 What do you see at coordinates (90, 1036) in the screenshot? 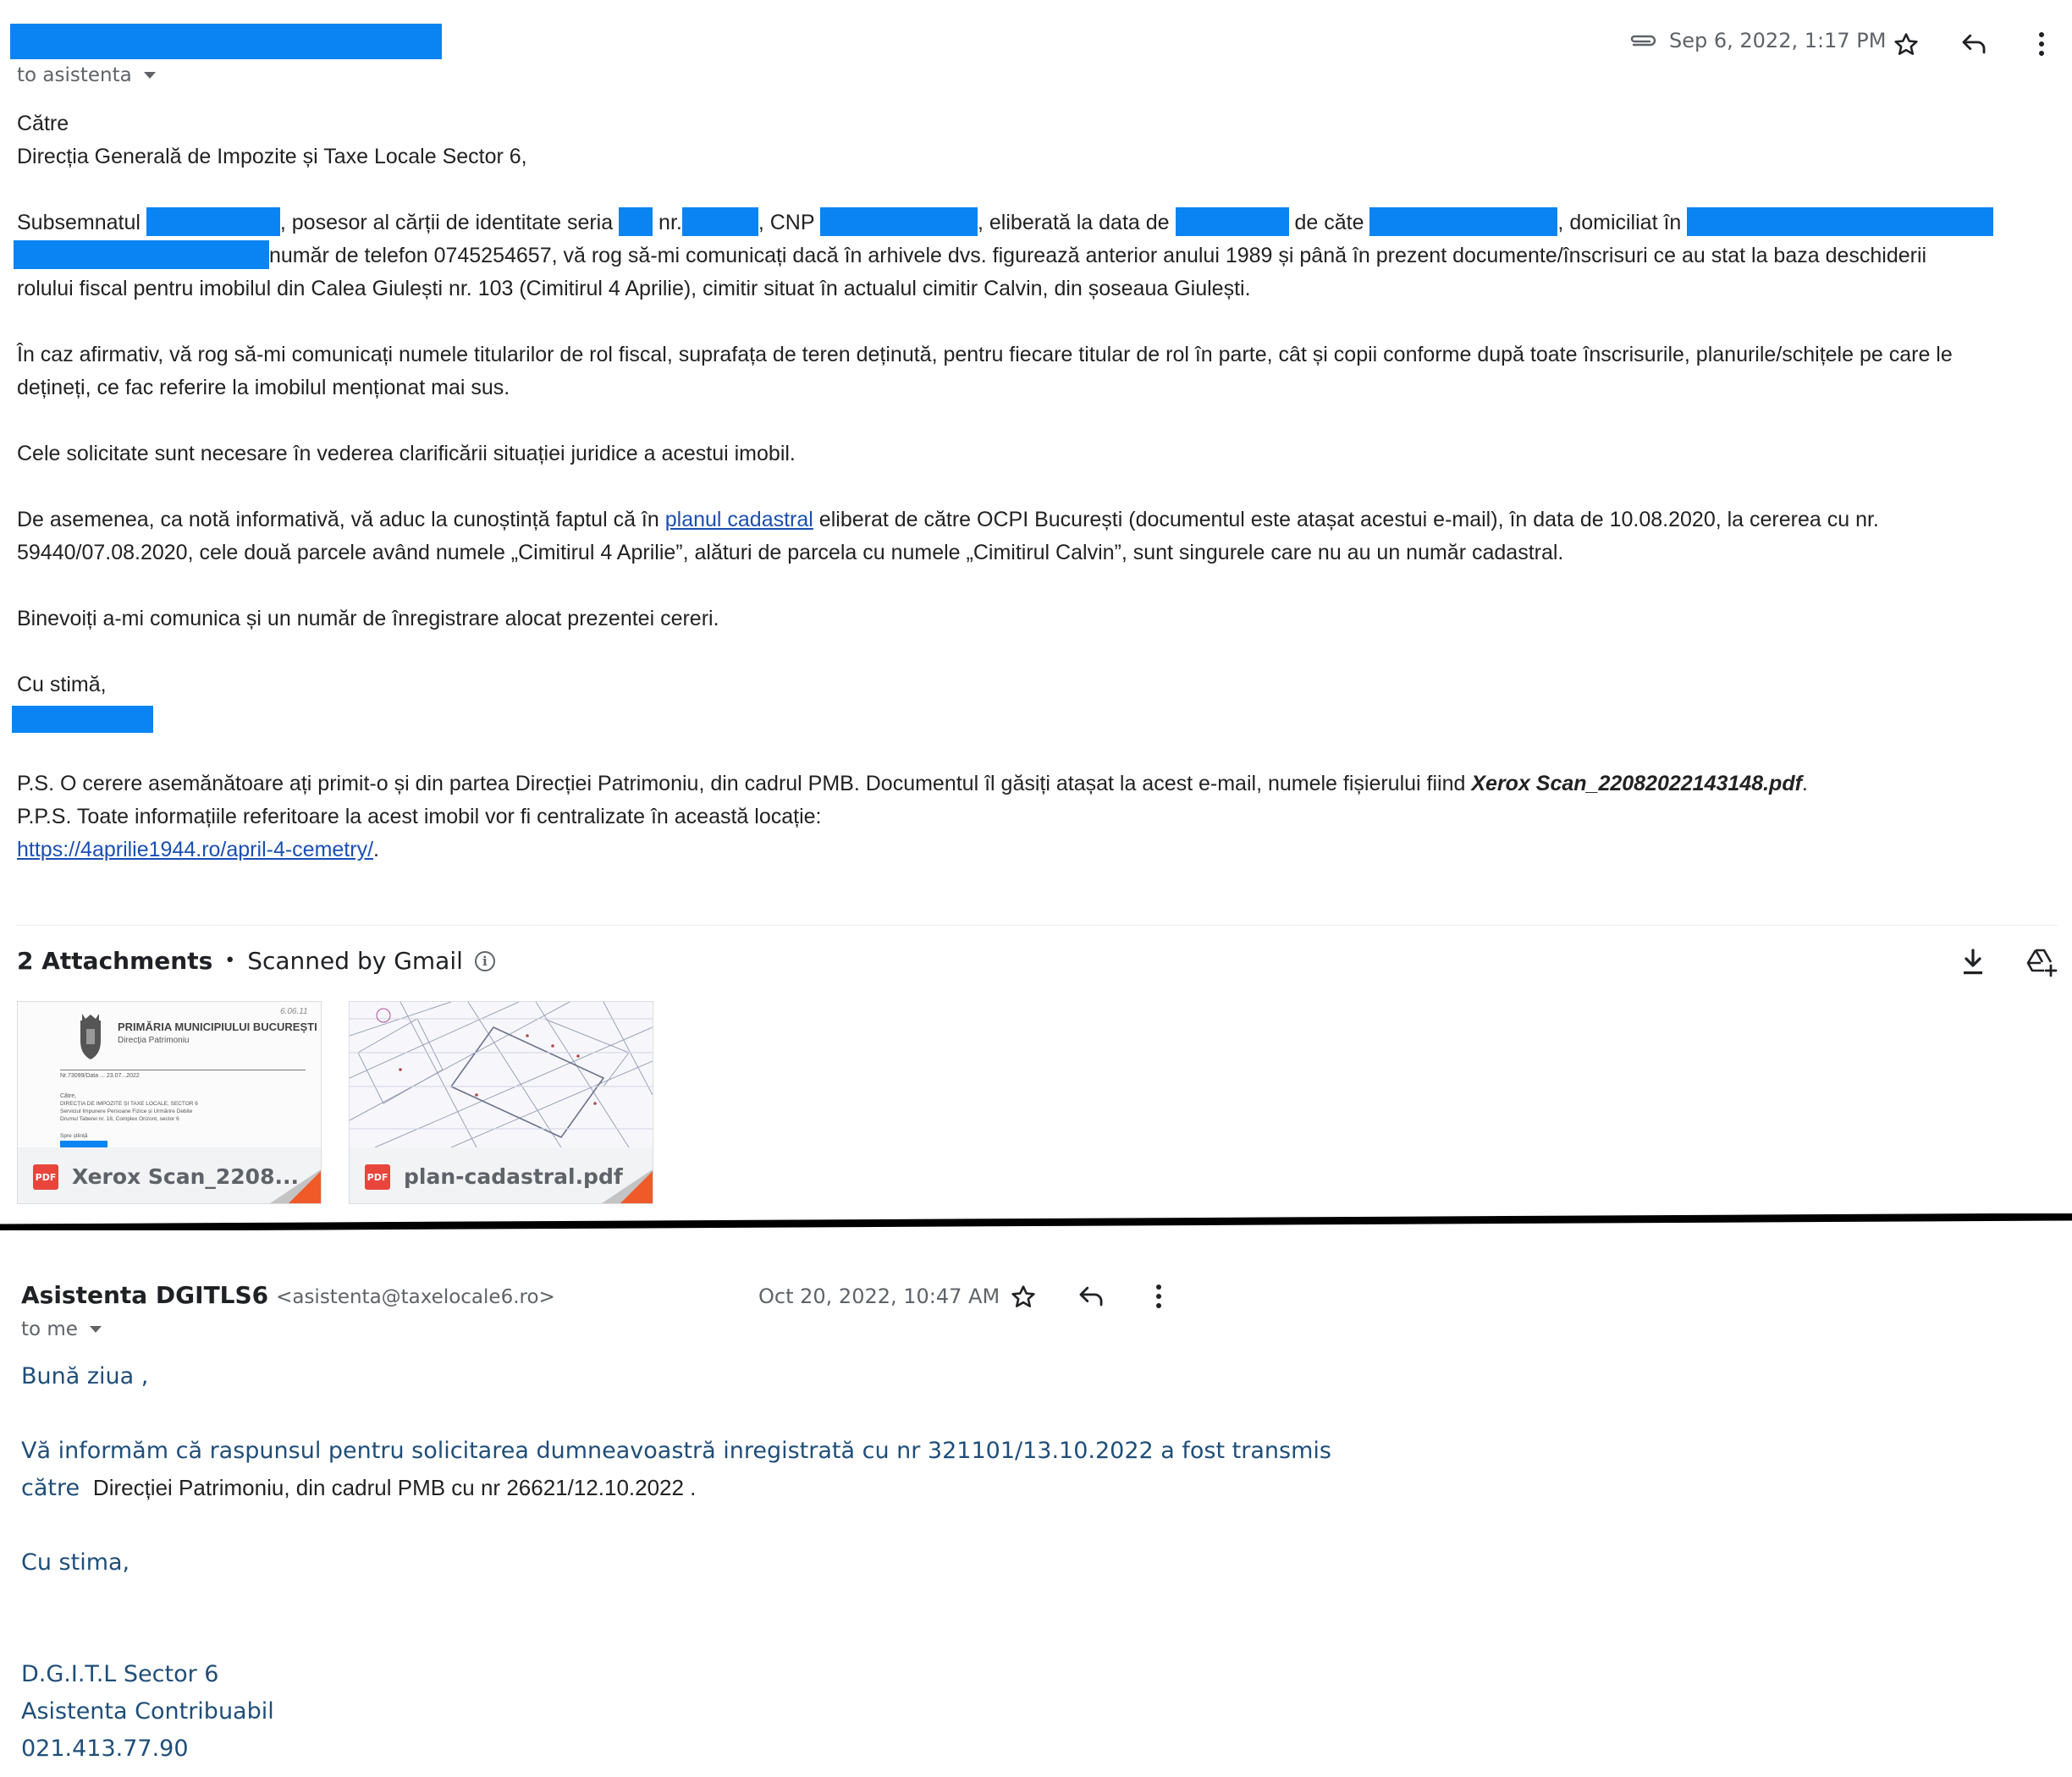
I see `coat-of-arms-icon` at bounding box center [90, 1036].